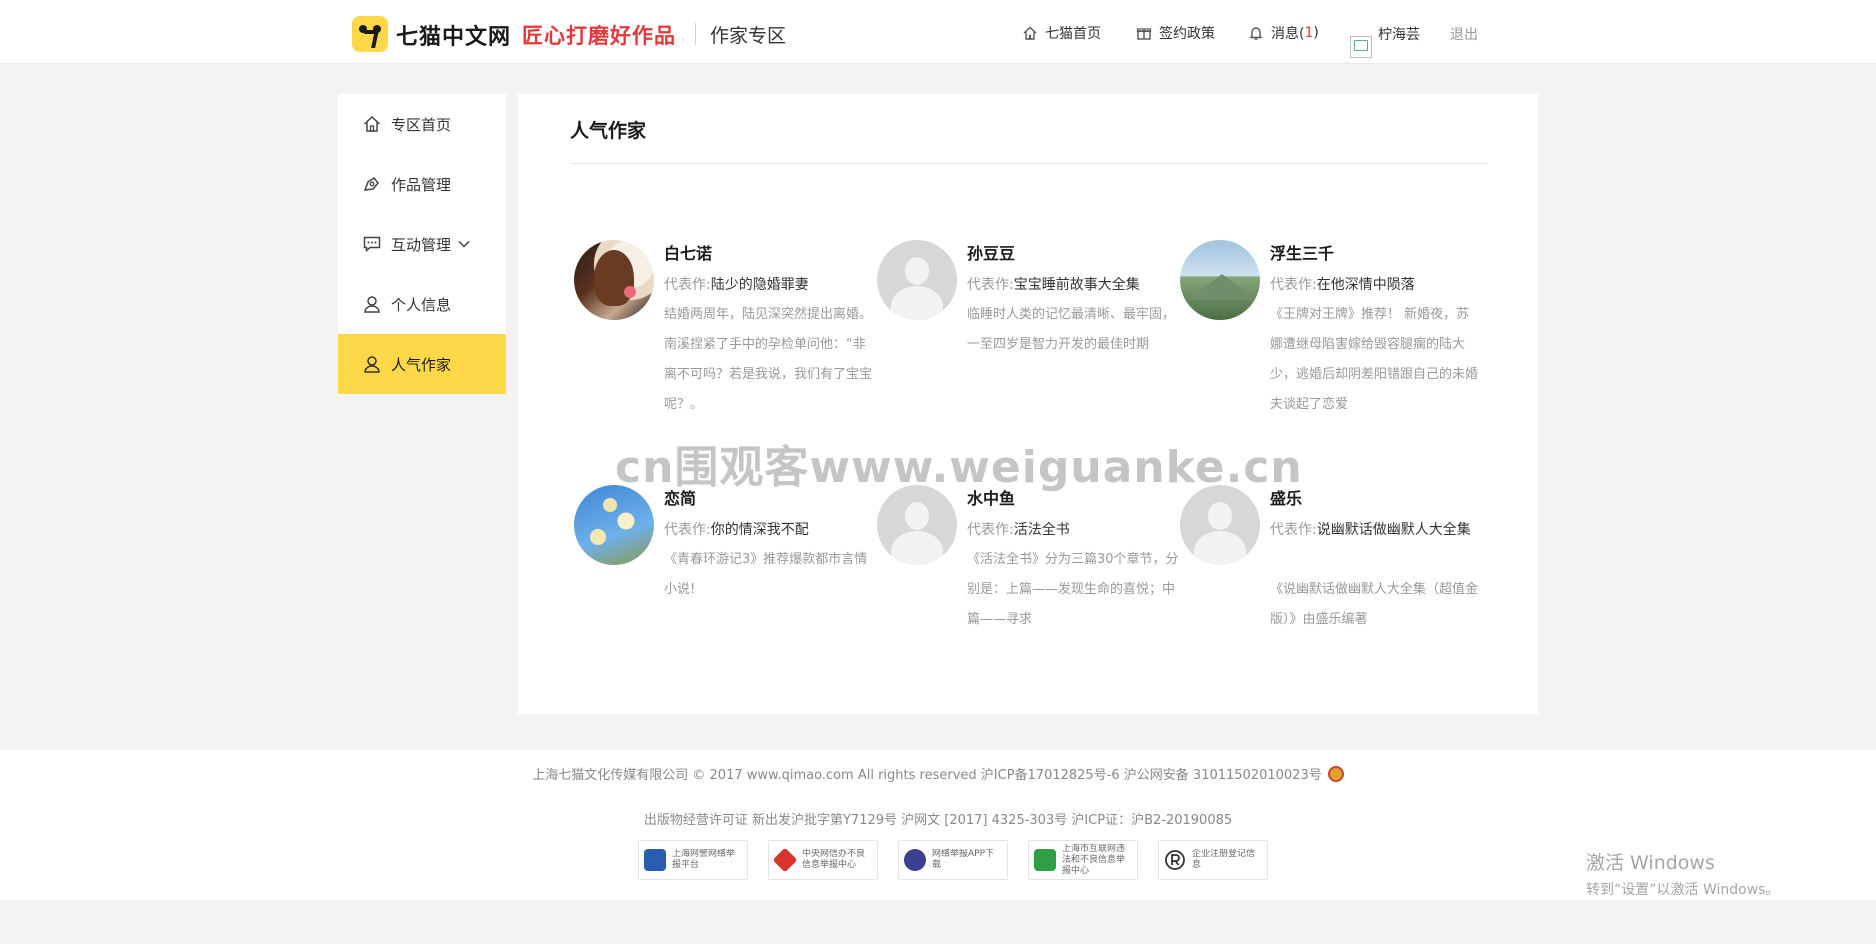 This screenshot has height=944, width=1876. Describe the element at coordinates (372, 244) in the screenshot. I see `comment-icon` at that location.